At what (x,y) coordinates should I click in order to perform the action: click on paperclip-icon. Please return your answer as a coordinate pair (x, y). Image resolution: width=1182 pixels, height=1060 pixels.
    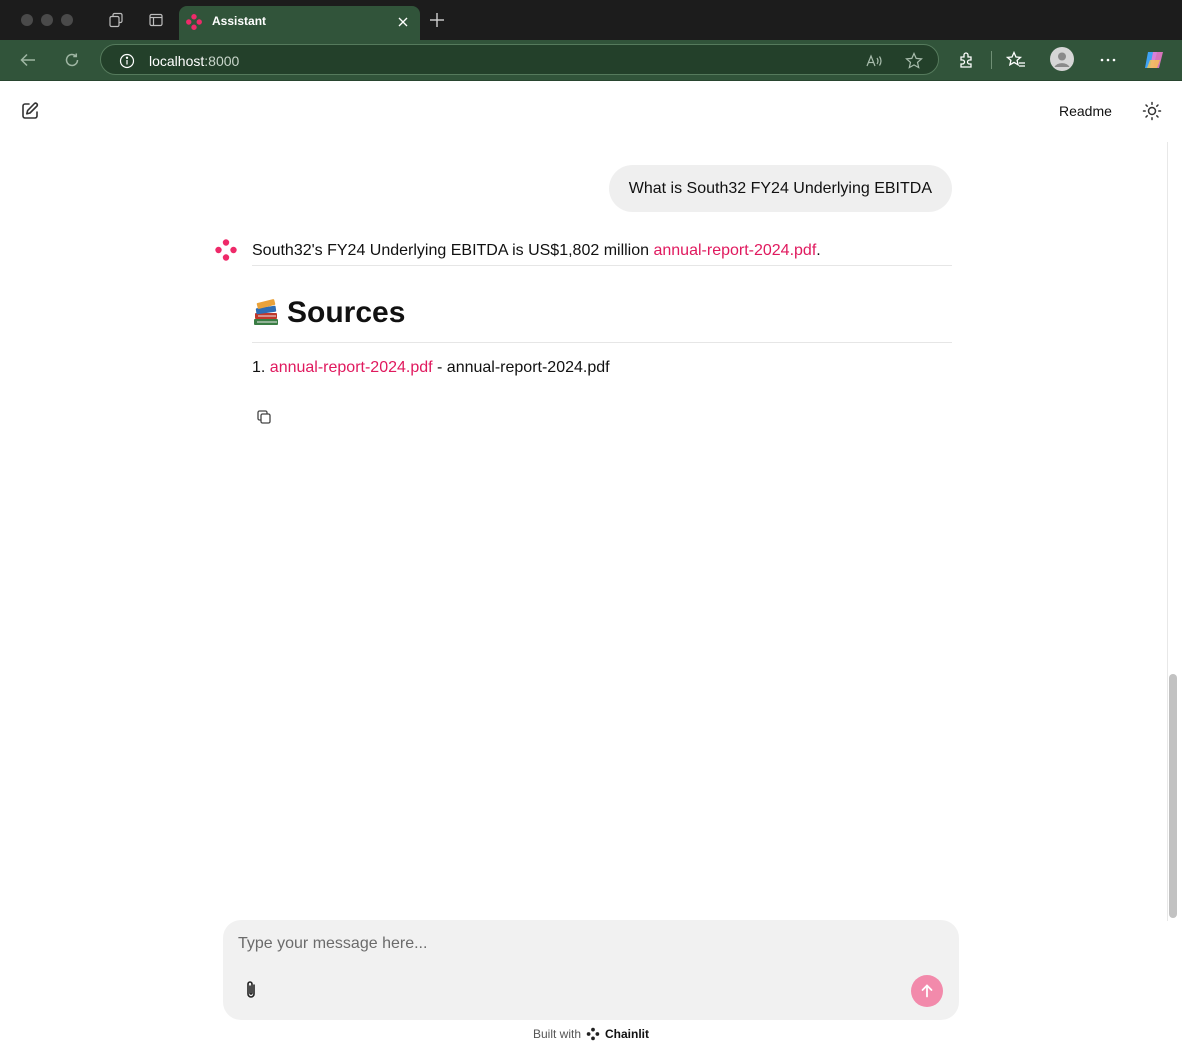
    Looking at the image, I should click on (251, 989).